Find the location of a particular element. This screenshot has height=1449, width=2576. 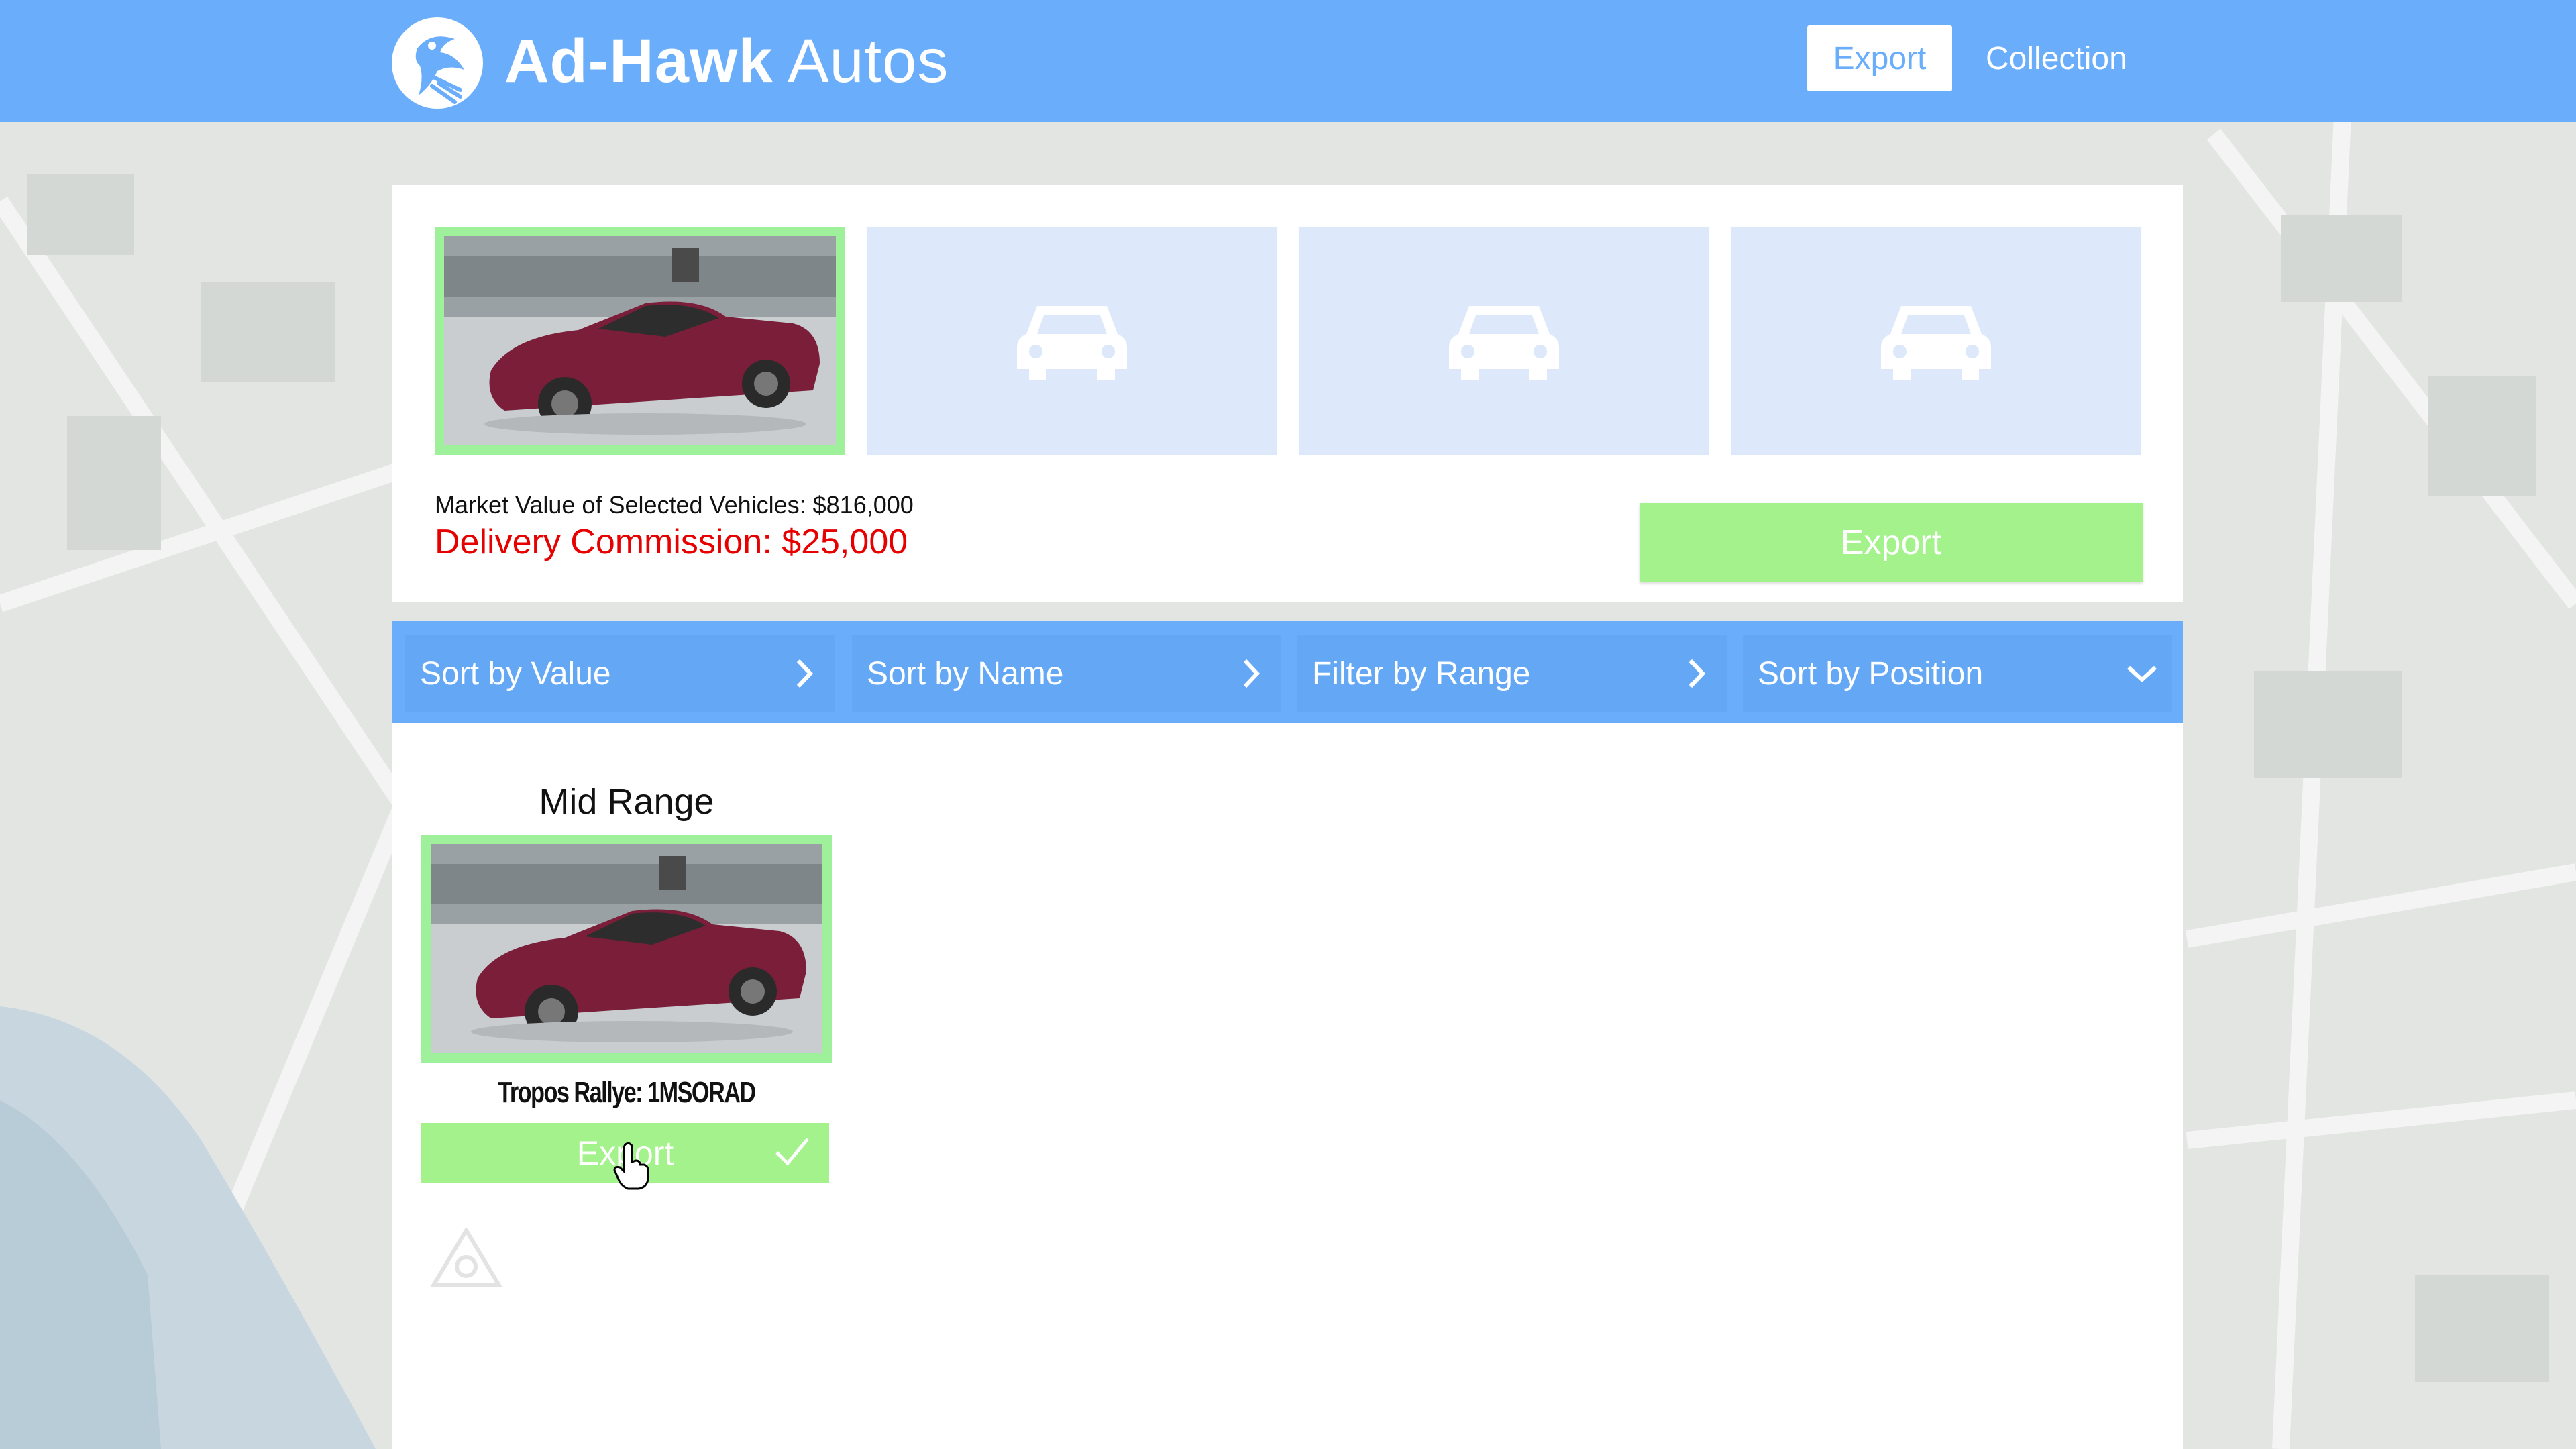

sort-by-name-label: Sort by Name is located at coordinates (965, 673).